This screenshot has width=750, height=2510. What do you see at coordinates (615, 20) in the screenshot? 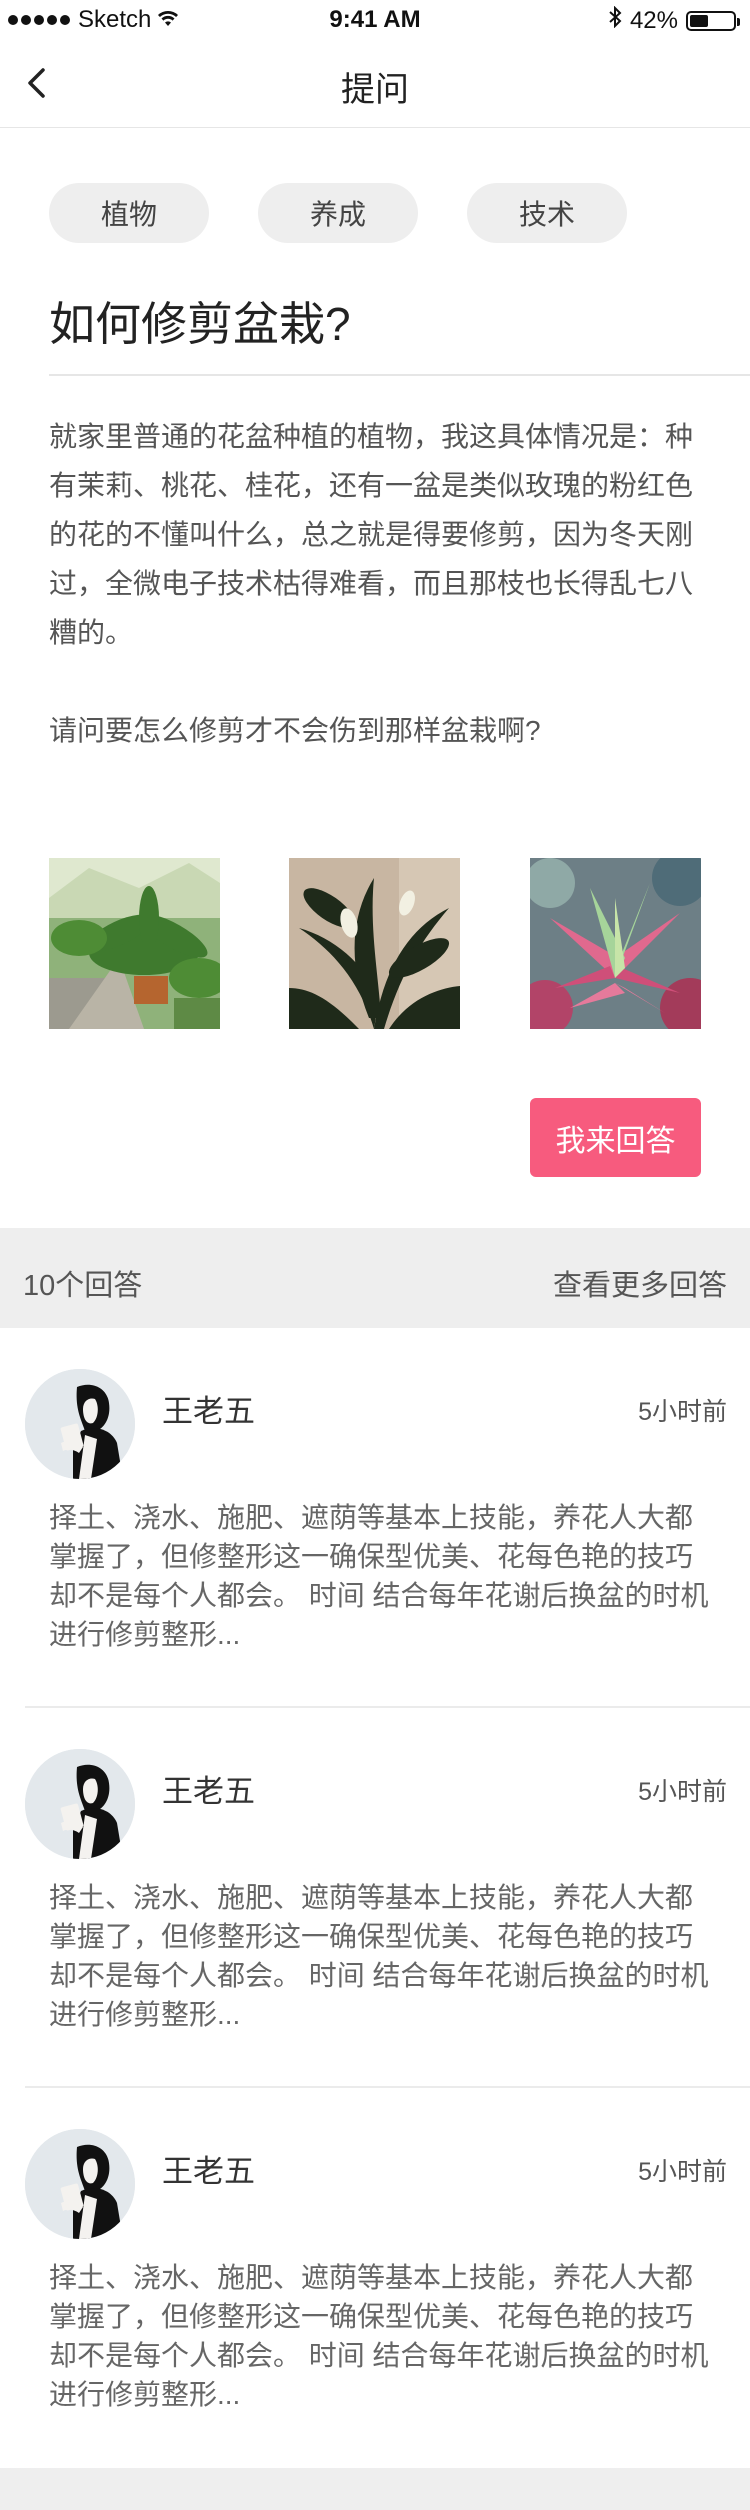
I see `bluetooth-icon` at bounding box center [615, 20].